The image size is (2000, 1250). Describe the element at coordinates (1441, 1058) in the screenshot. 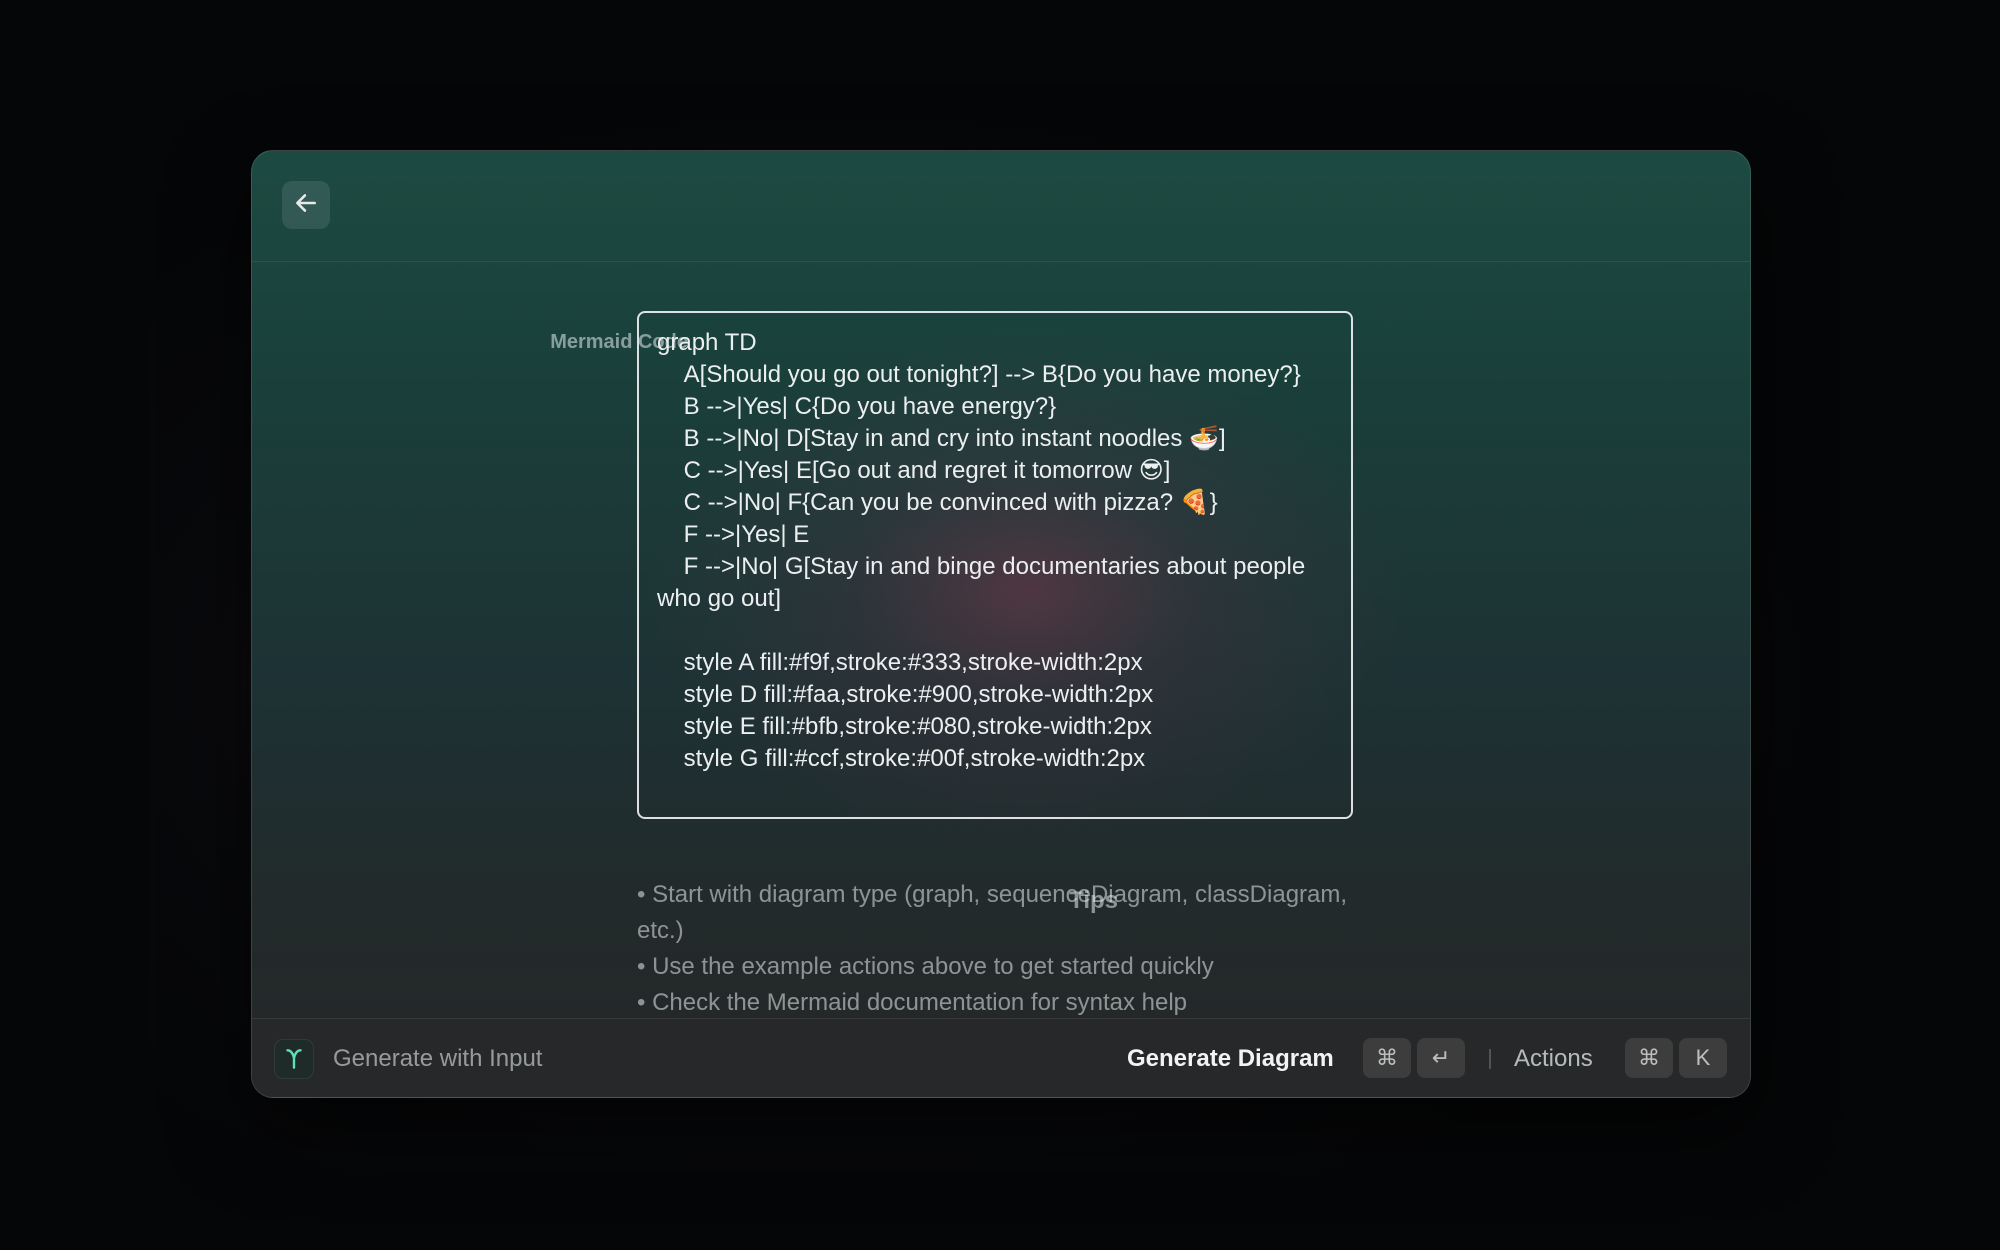

I see `shortcut-key-enter: ↵` at that location.